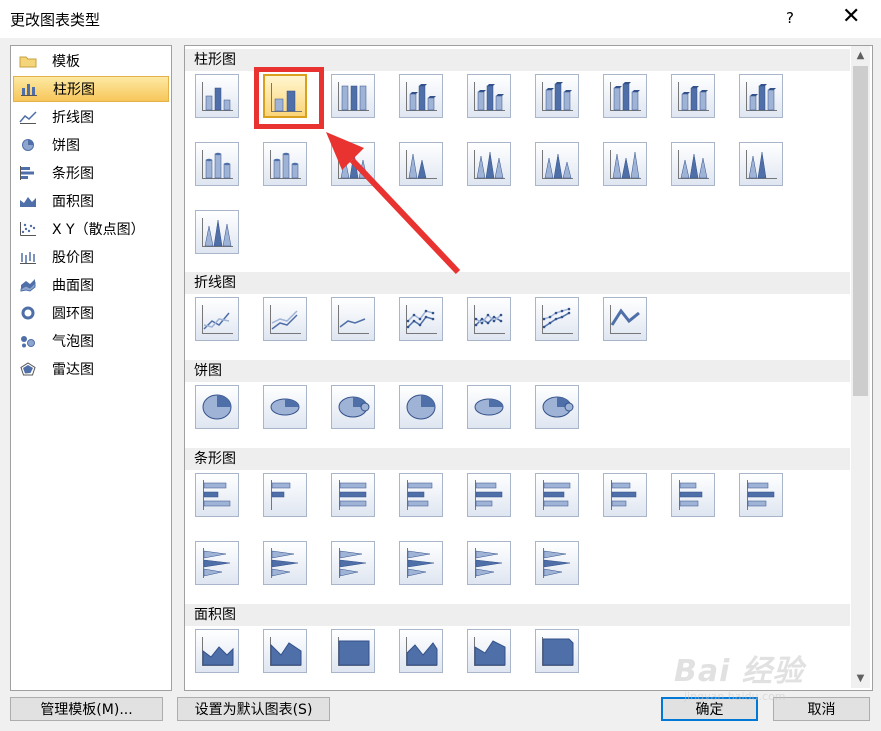 The image size is (881, 731). I want to click on watermark-logo-text: Bai 经验, so click(739, 671).